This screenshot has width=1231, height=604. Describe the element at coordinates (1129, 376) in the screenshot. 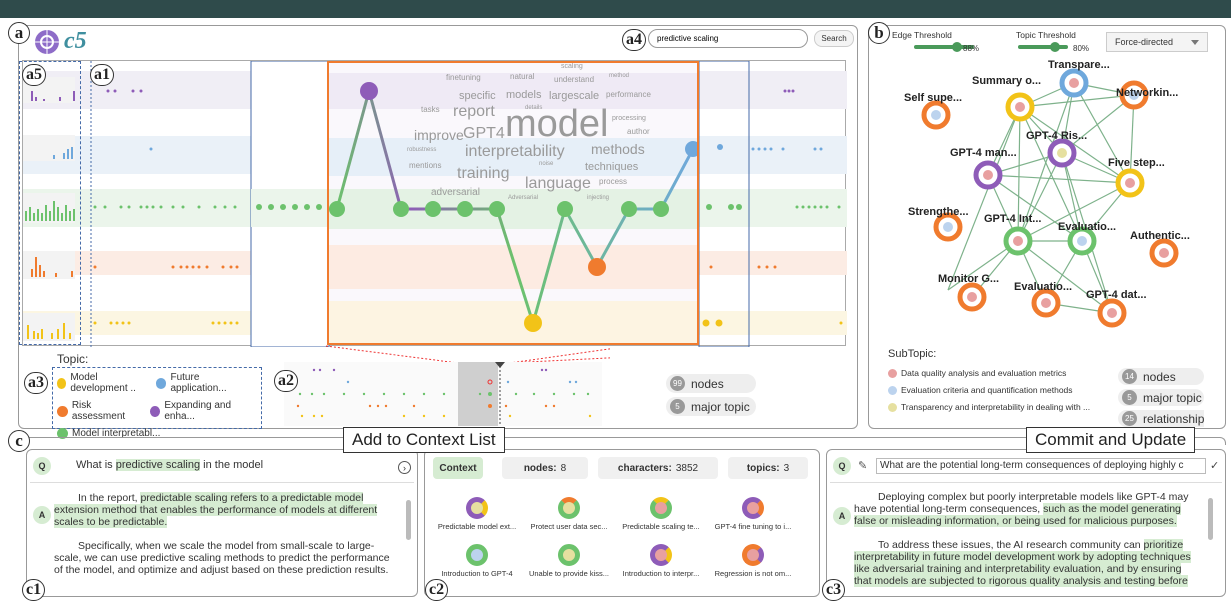

I see `graph-nodes-number: 14` at that location.